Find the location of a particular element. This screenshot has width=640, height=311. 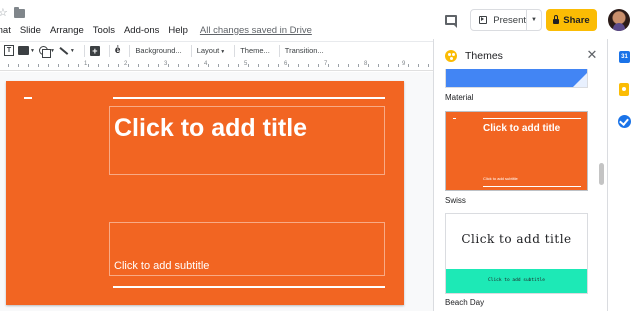

menu-format: mat is located at coordinates (5, 30).